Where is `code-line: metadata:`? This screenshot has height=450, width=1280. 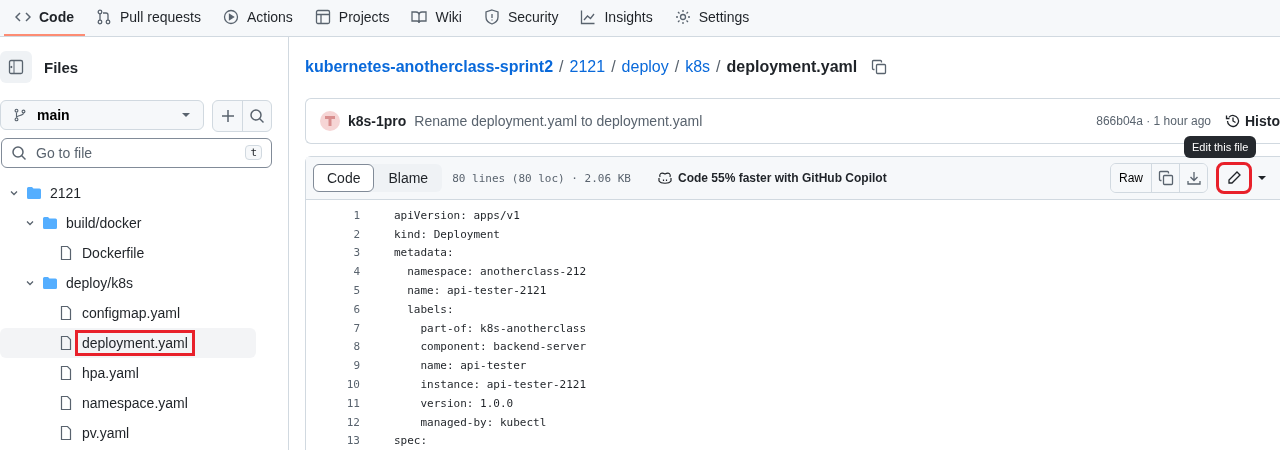
code-line: metadata: is located at coordinates (424, 253).